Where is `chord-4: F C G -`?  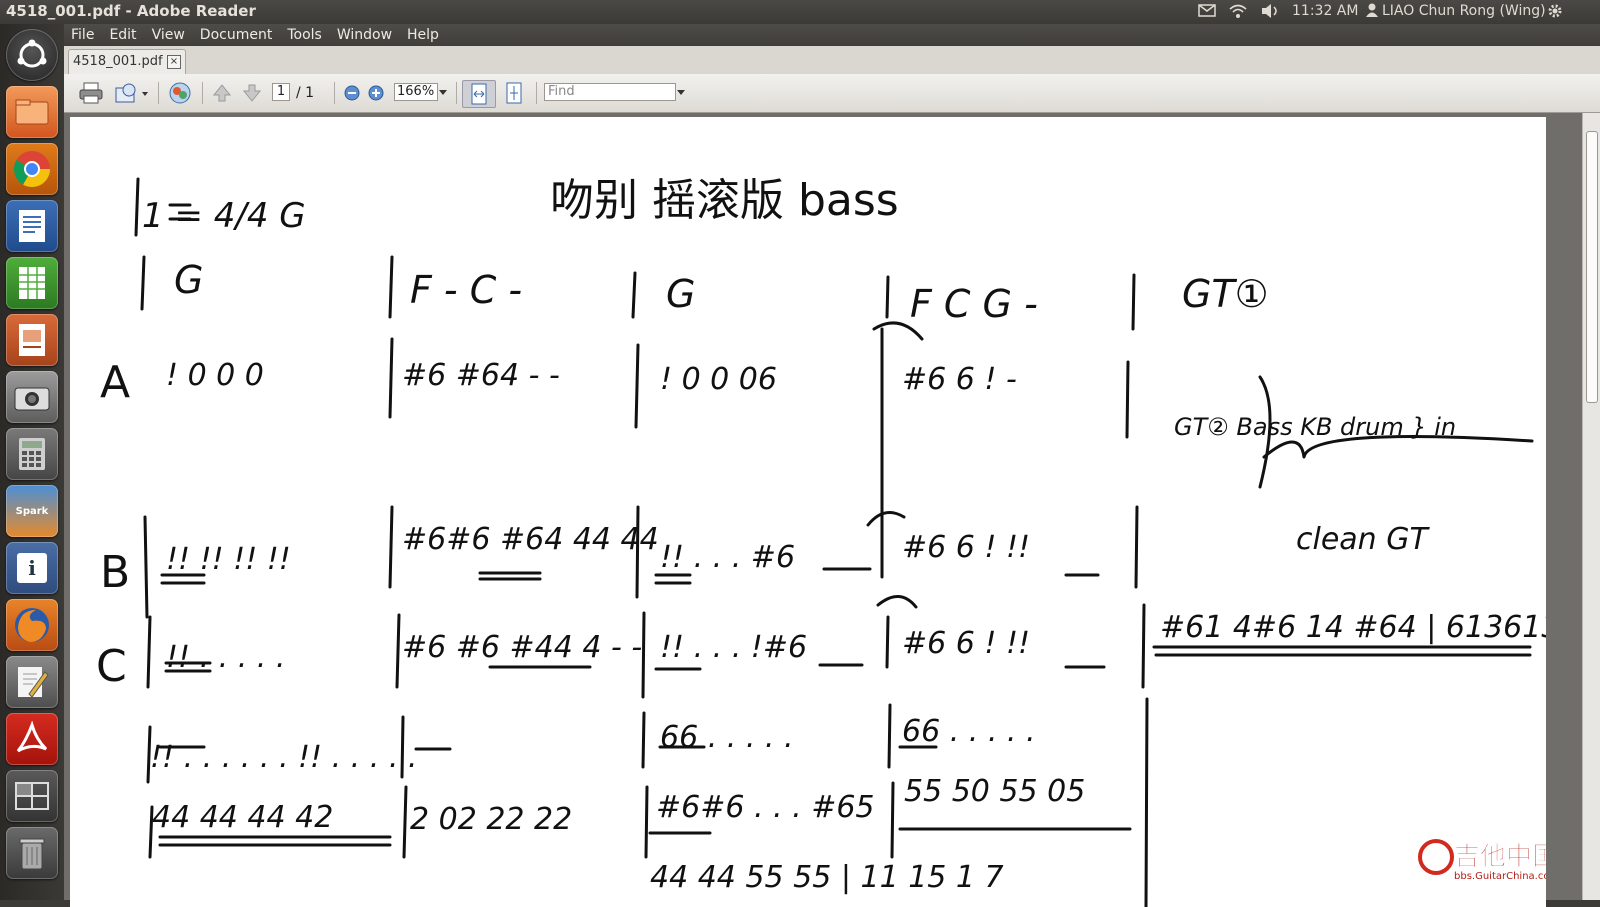
chord-4: F C G - is located at coordinates (974, 304).